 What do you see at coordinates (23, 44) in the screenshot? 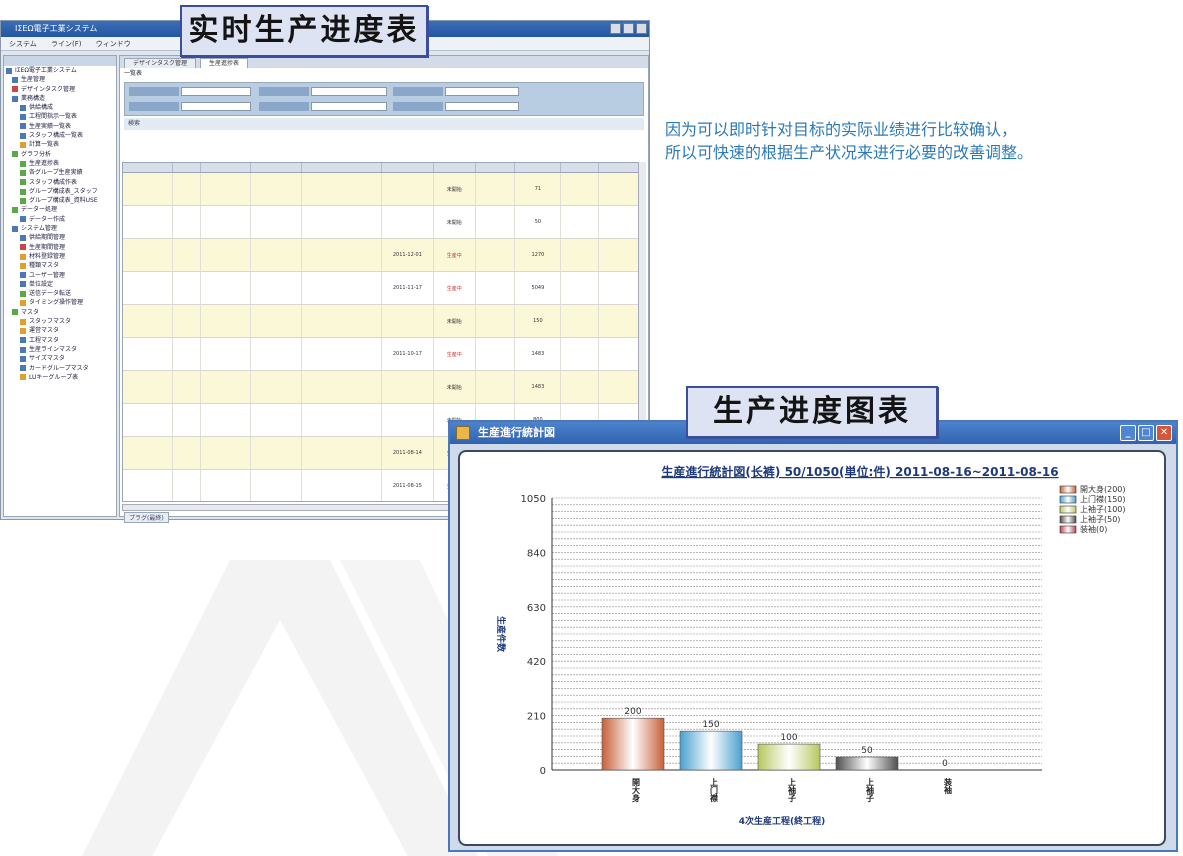
I see `menu-item-system: システム` at bounding box center [23, 44].